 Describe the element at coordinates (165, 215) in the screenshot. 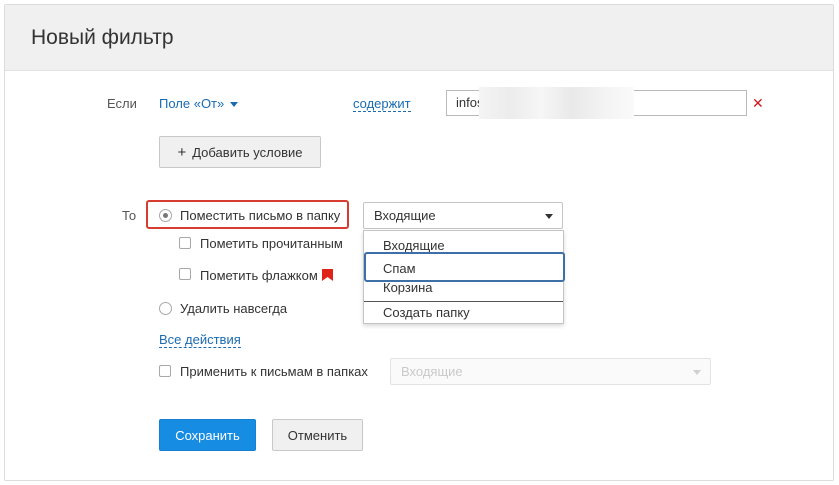

I see `move-to-folder-radio` at that location.